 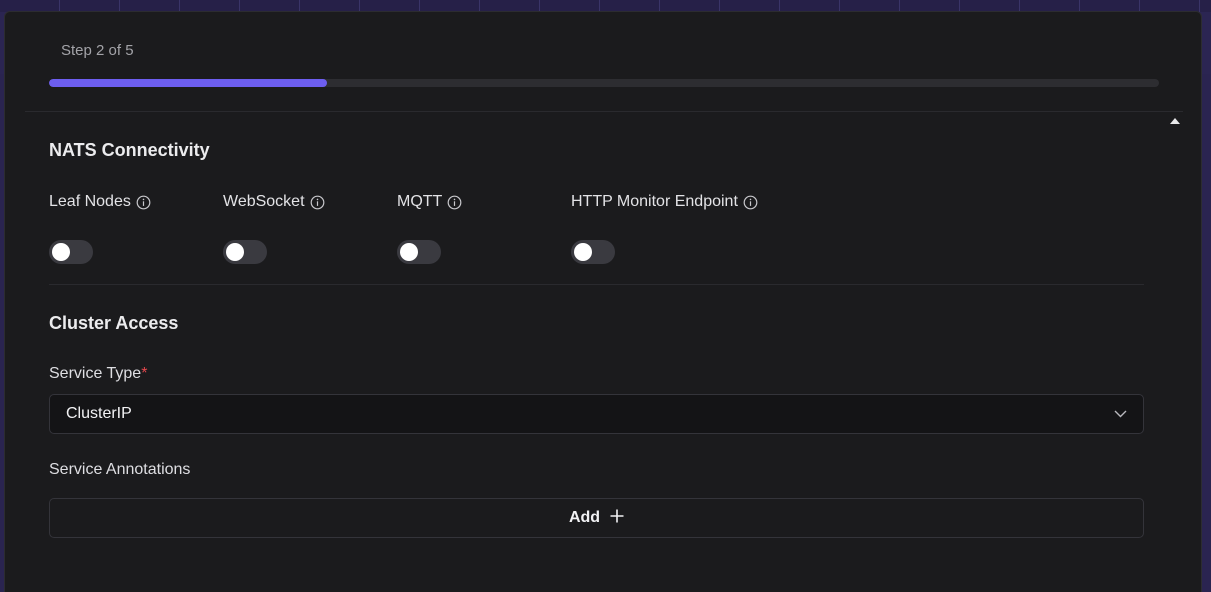 What do you see at coordinates (596, 414) in the screenshot?
I see `service-type-select: ClusterIP` at bounding box center [596, 414].